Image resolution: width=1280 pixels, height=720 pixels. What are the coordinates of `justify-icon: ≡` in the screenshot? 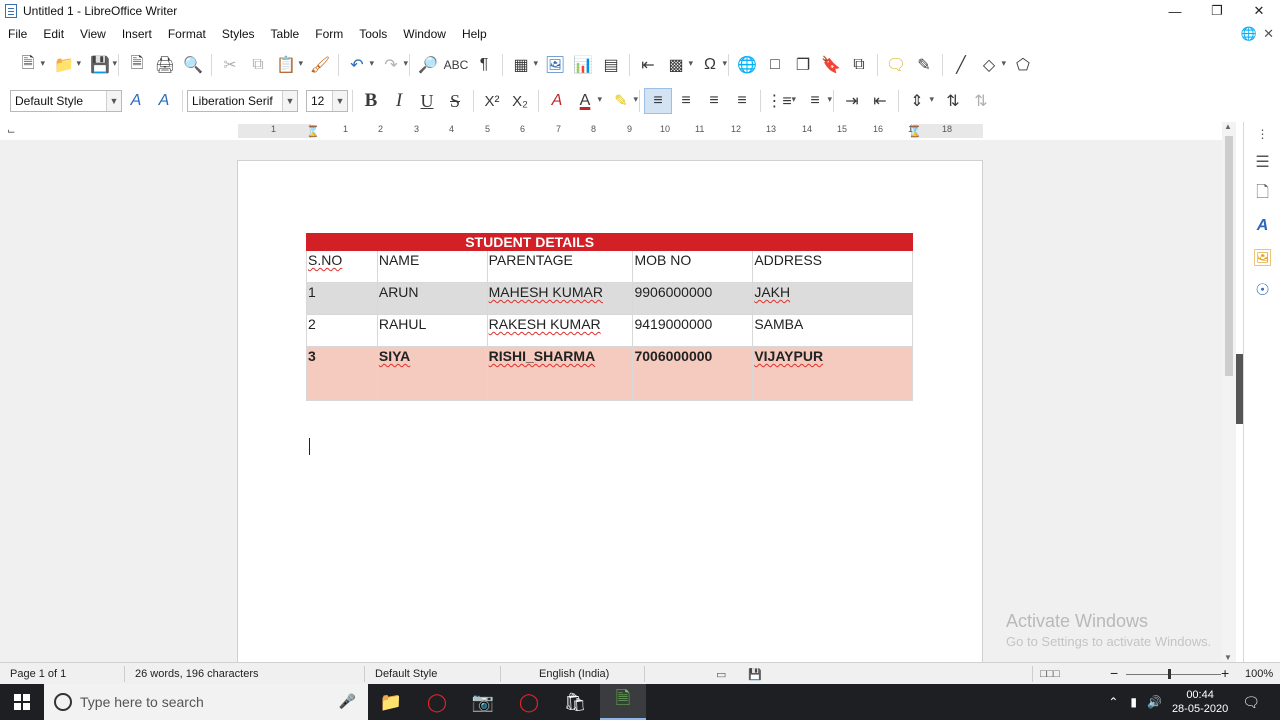 It's located at (742, 101).